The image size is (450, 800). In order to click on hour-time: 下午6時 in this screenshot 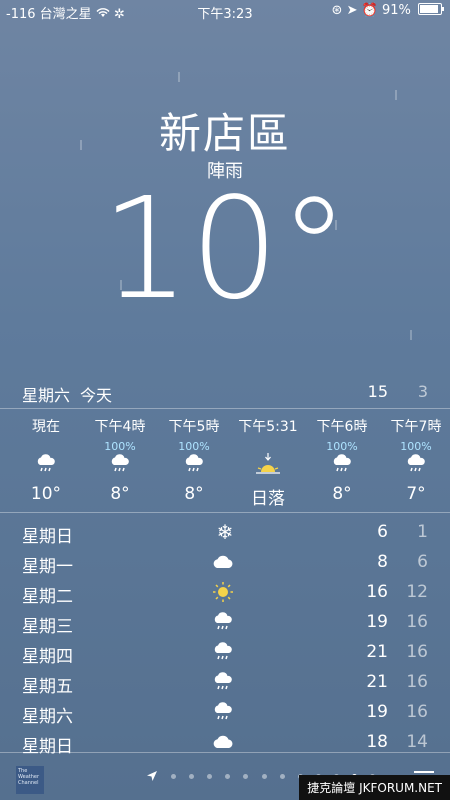, I will do `click(342, 427)`.